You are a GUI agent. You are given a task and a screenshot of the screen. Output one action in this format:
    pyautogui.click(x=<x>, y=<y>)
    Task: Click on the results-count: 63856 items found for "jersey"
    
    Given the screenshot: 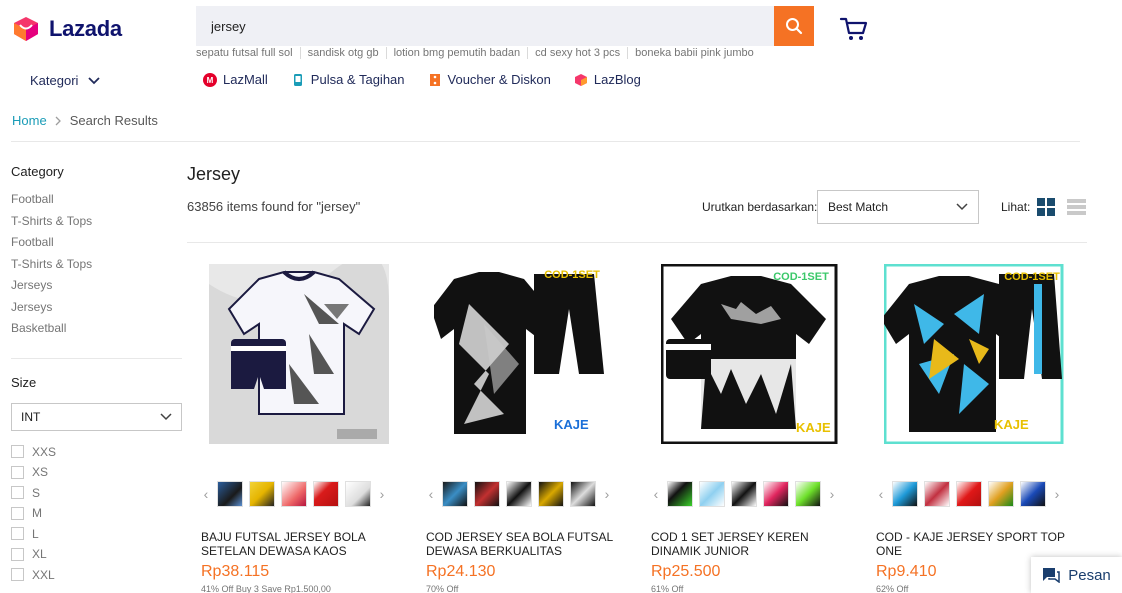 What is the action you would take?
    pyautogui.click(x=274, y=206)
    